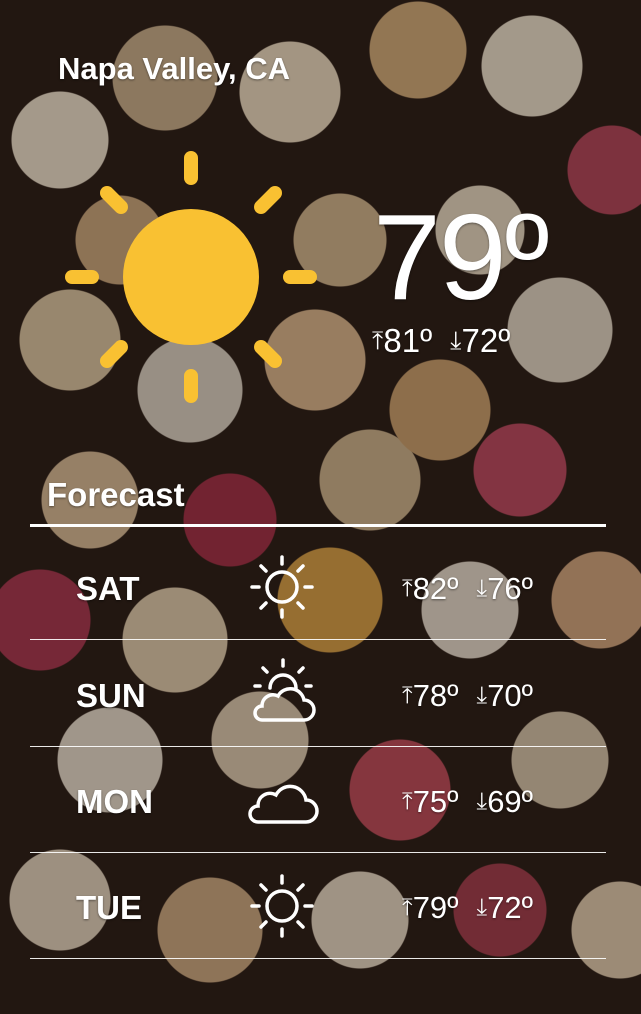 The width and height of the screenshot is (641, 1014). Describe the element at coordinates (430, 907) in the screenshot. I see `forecast-high: ⤒79º` at that location.